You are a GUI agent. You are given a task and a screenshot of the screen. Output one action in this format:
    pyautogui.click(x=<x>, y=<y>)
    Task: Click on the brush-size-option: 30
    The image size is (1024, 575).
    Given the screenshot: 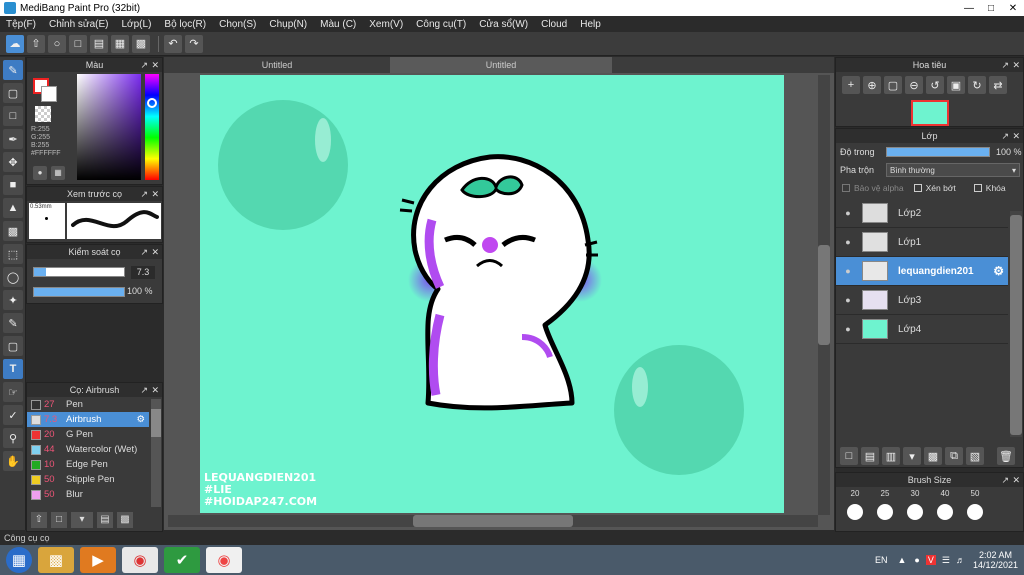 What is the action you would take?
    pyautogui.click(x=915, y=504)
    